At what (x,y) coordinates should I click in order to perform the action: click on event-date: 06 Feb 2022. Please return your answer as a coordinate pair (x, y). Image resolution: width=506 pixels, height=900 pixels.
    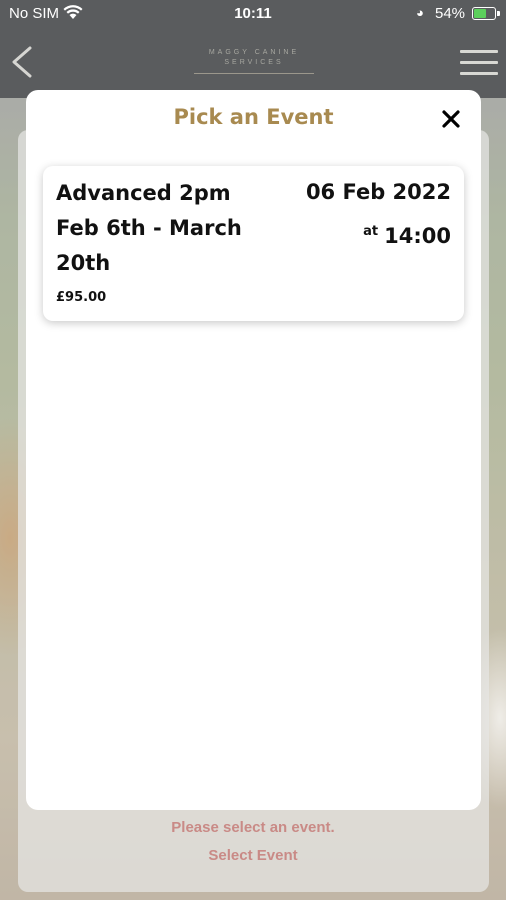
    Looking at the image, I should click on (378, 192).